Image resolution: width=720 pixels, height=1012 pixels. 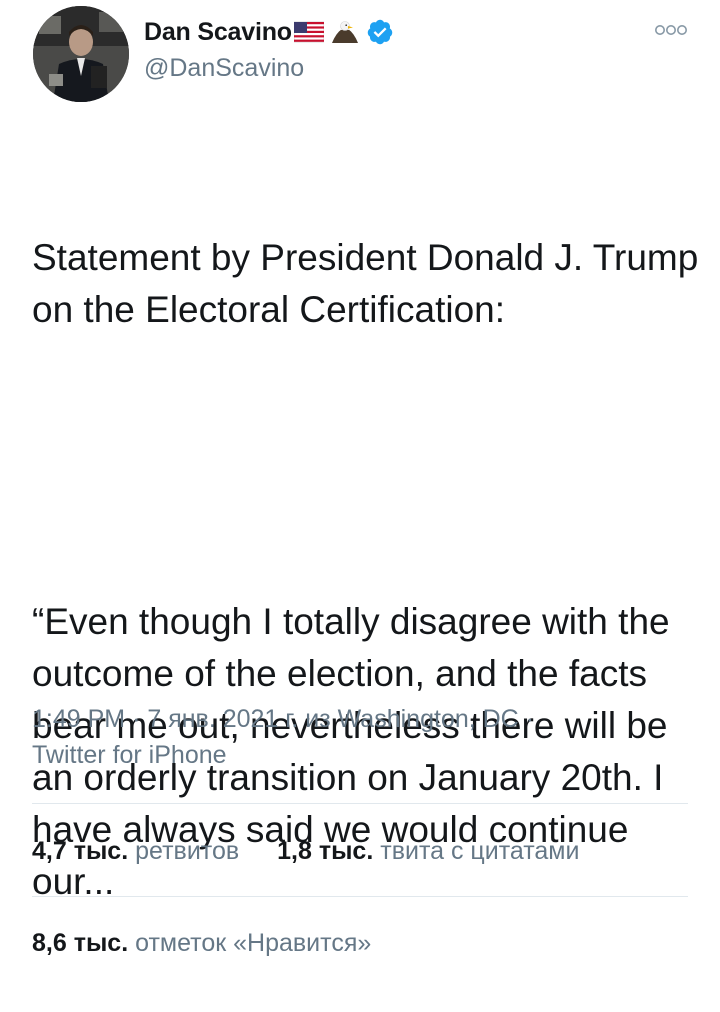 I want to click on quotes-stat: 1,8 тыс. твита с цитатами, so click(x=428, y=851).